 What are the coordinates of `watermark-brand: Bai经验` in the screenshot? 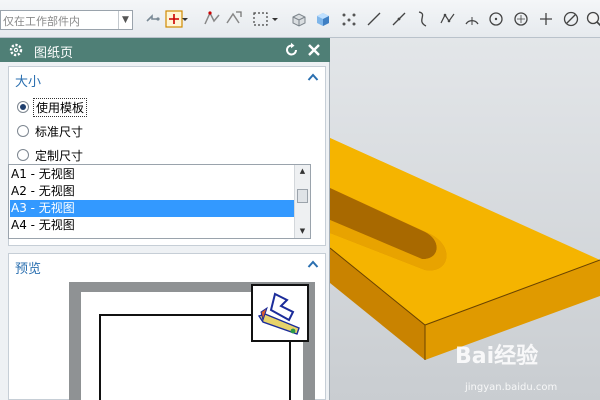 It's located at (497, 356).